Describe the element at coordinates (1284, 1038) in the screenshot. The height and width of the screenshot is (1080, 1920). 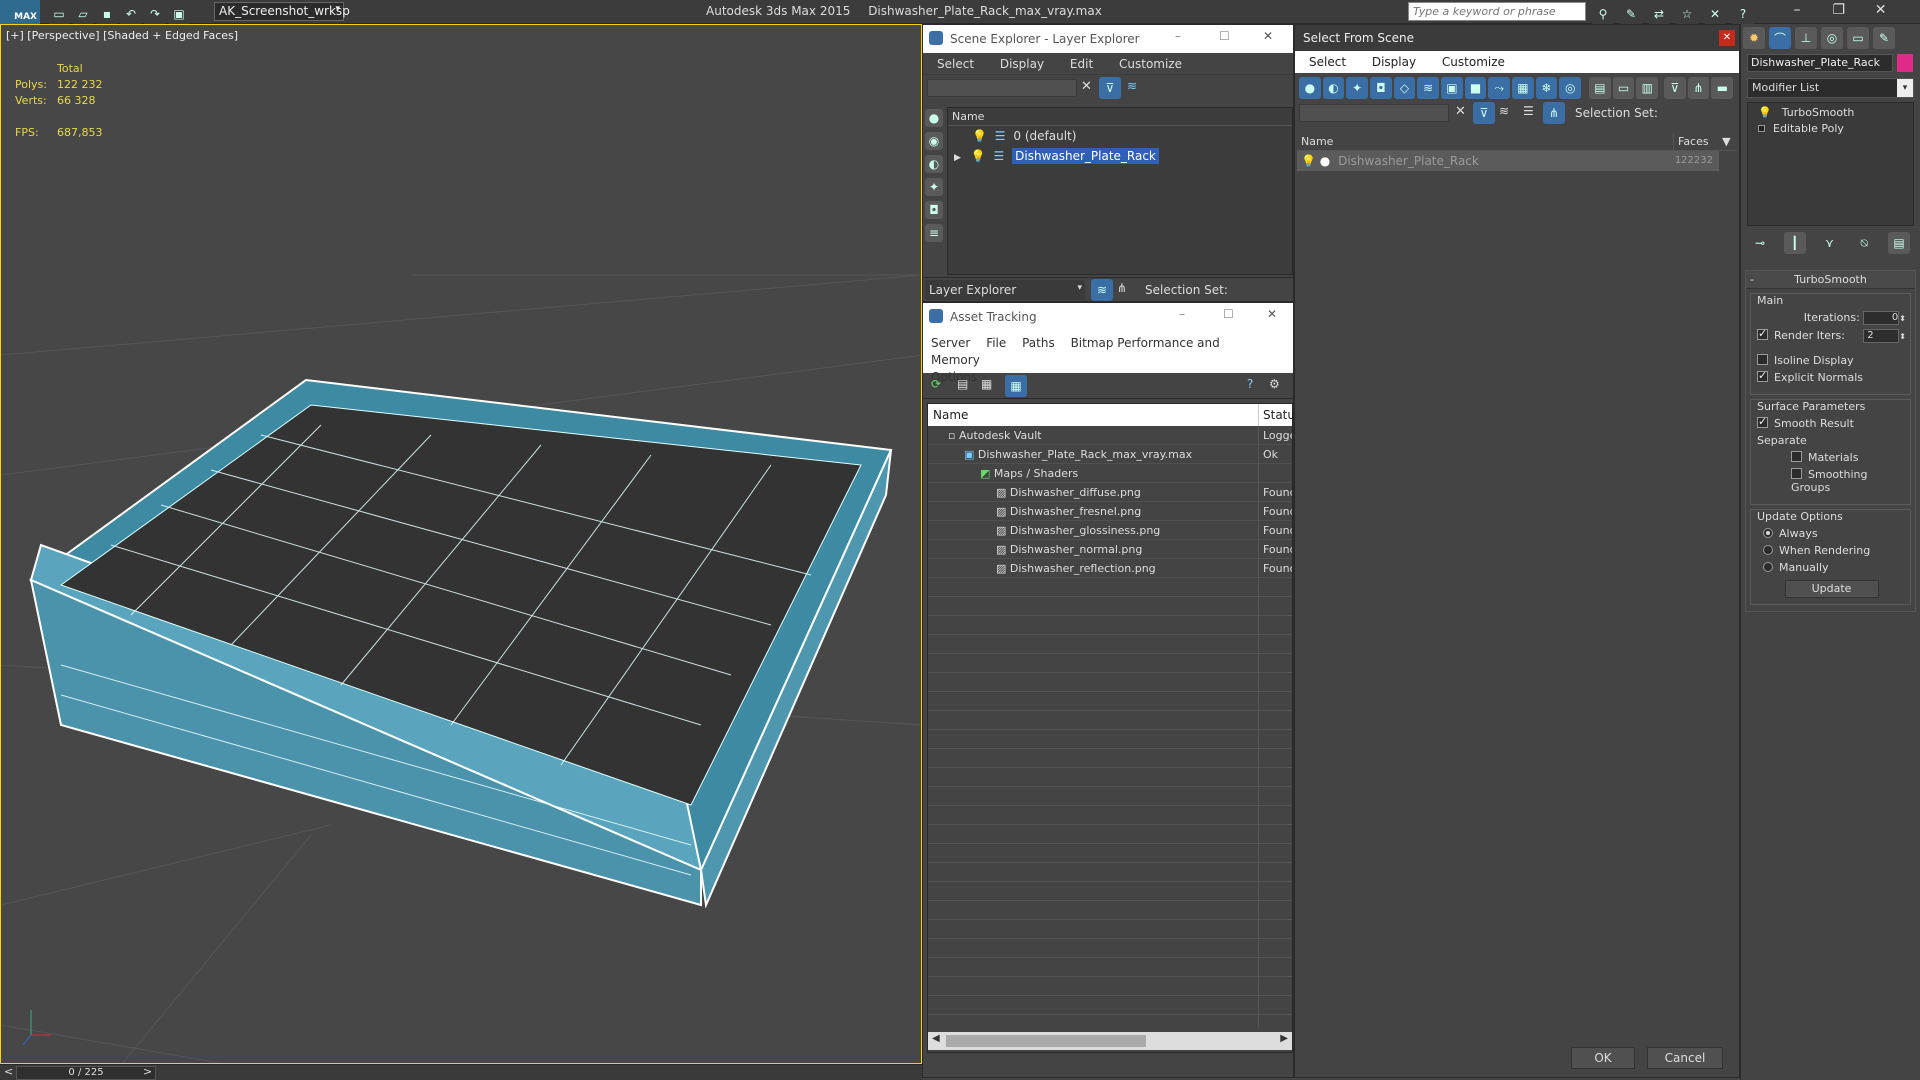
I see `scroll-right-icon: ▶` at that location.